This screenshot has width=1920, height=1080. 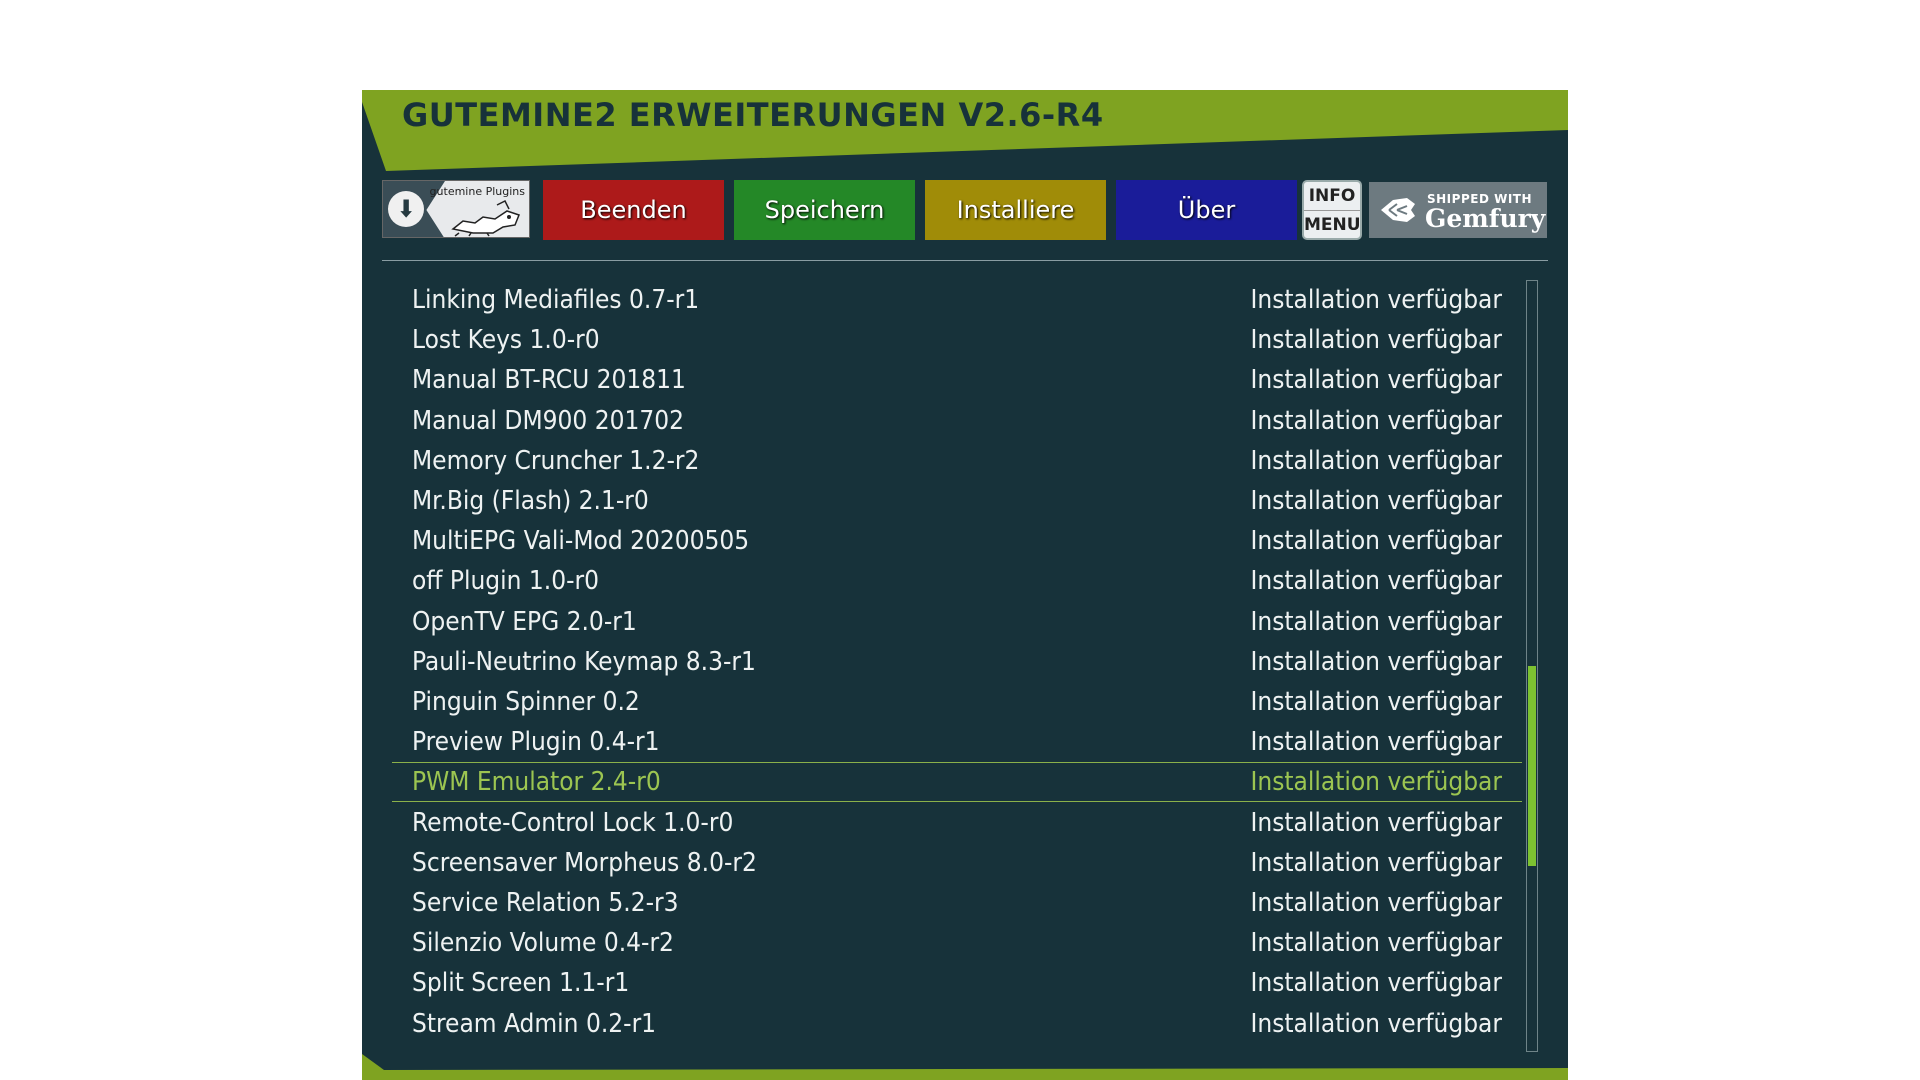 I want to click on download-icon: ⬇, so click(x=406, y=209).